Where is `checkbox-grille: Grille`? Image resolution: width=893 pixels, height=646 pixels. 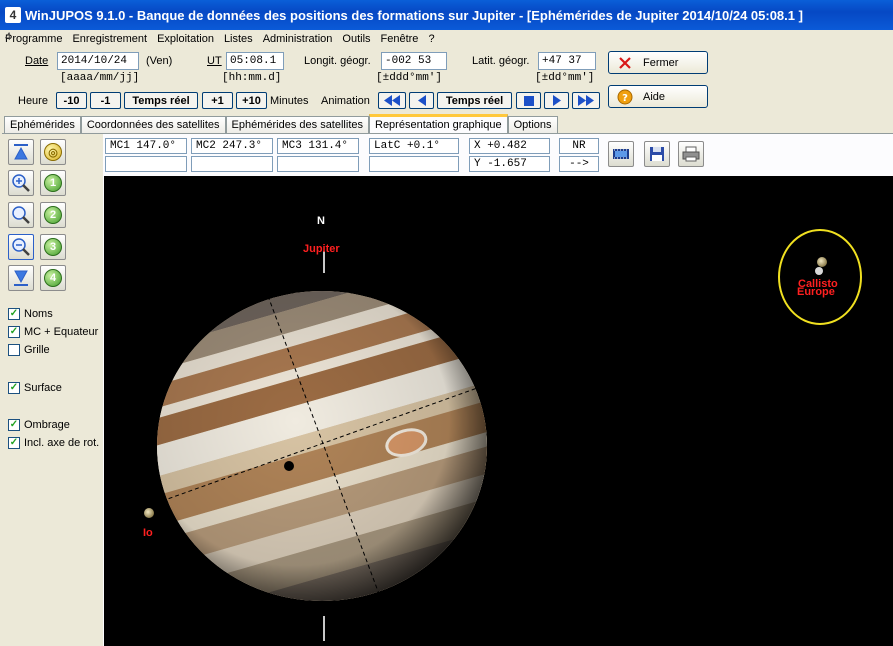
checkbox-grille: Grille is located at coordinates (29, 350).